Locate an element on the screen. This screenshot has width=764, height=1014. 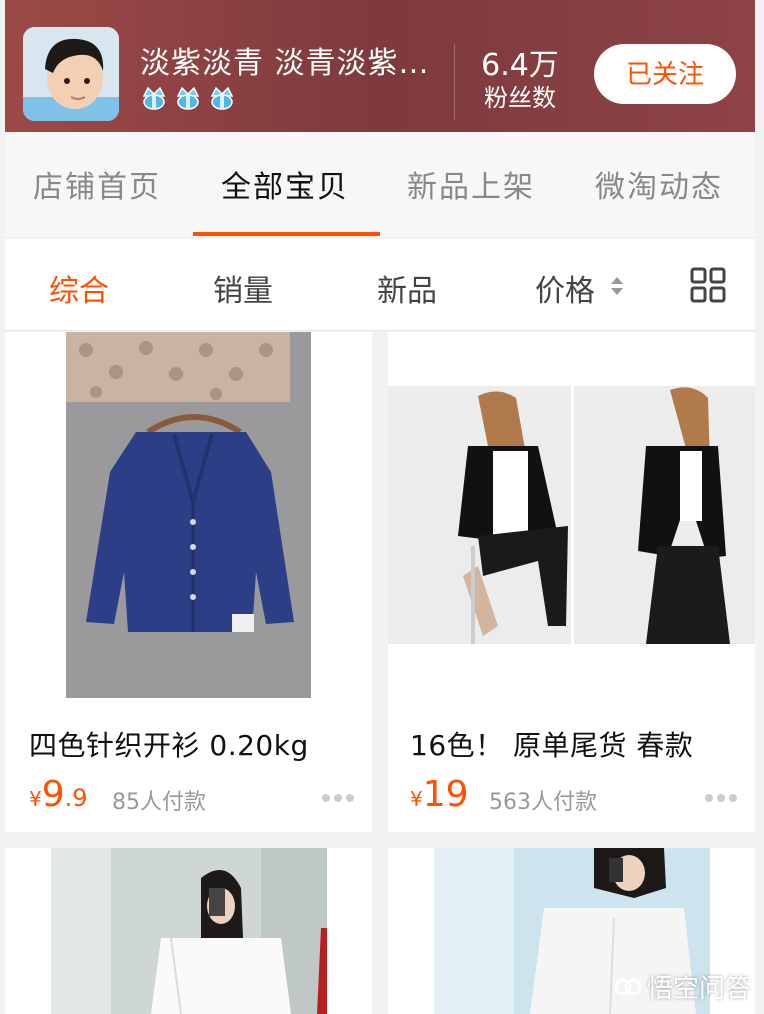
fans-label: 粉丝数 is located at coordinates (520, 98).